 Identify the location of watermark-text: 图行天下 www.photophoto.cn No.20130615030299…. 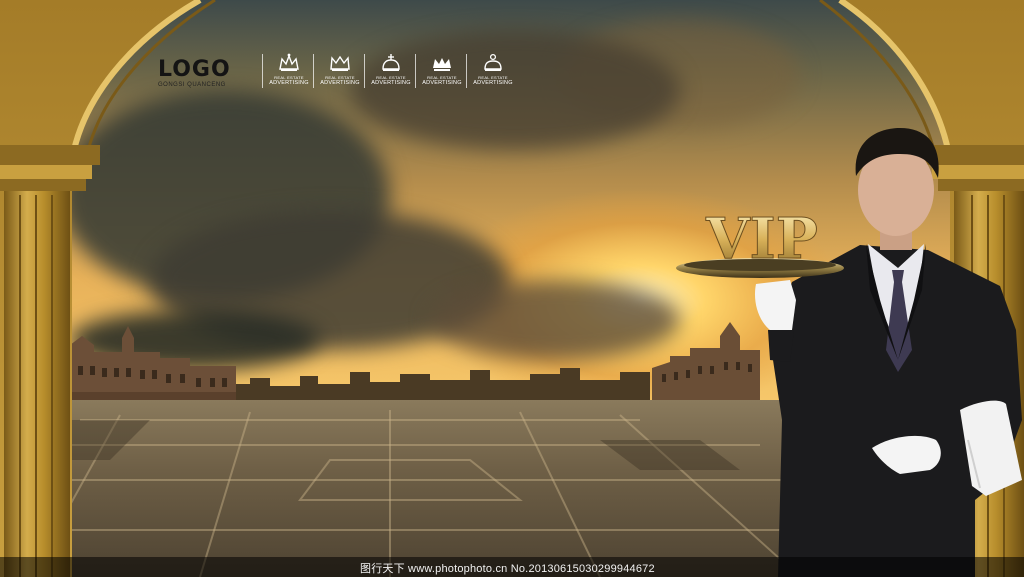
(507, 569).